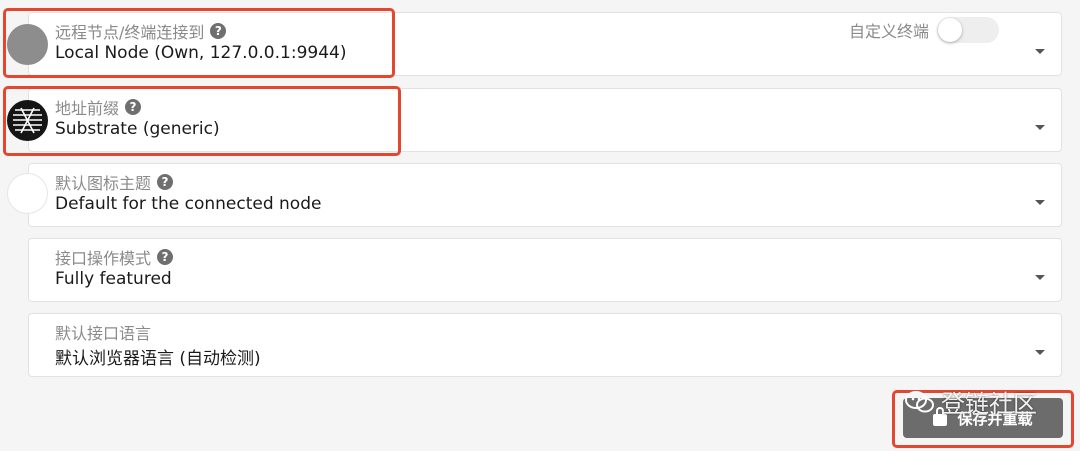 The height and width of the screenshot is (451, 1080). Describe the element at coordinates (188, 204) in the screenshot. I see `icon-theme-value: Default for the connected node` at that location.